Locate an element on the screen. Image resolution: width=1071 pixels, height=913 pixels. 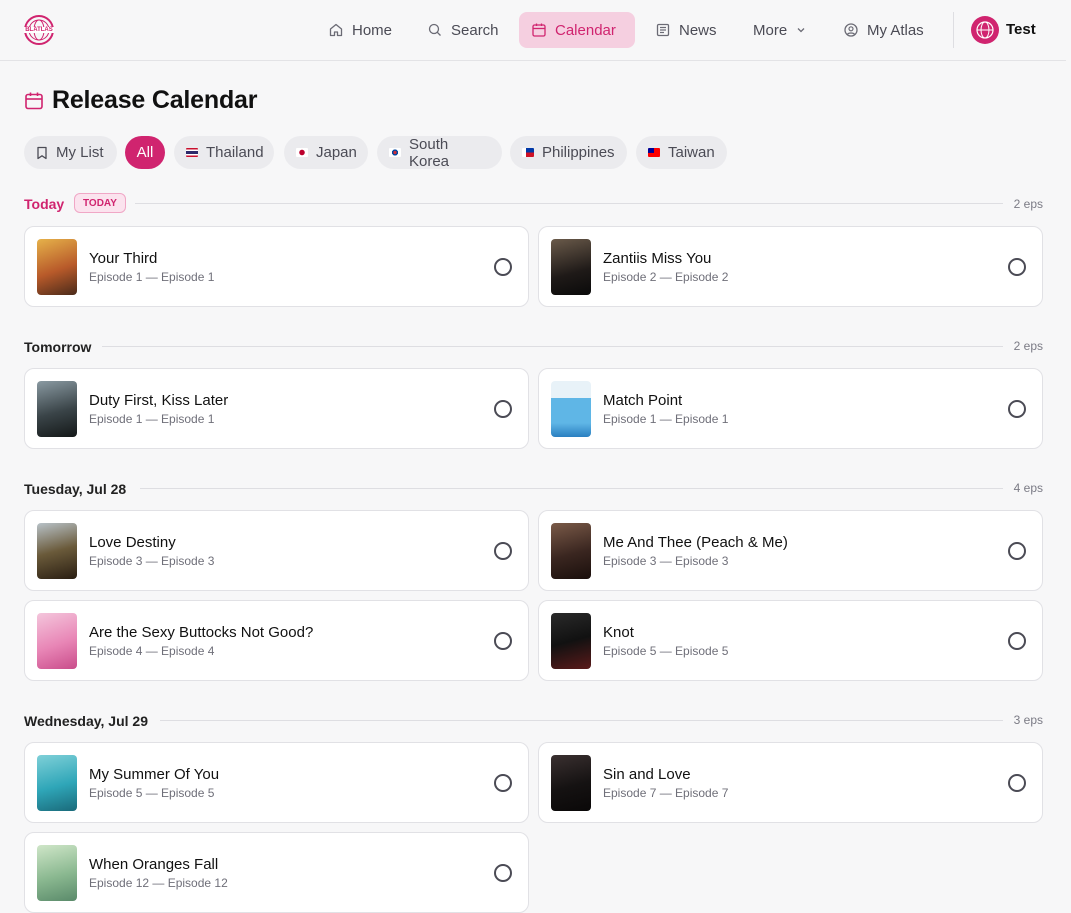
nav-search-label: Search is located at coordinates (475, 30).